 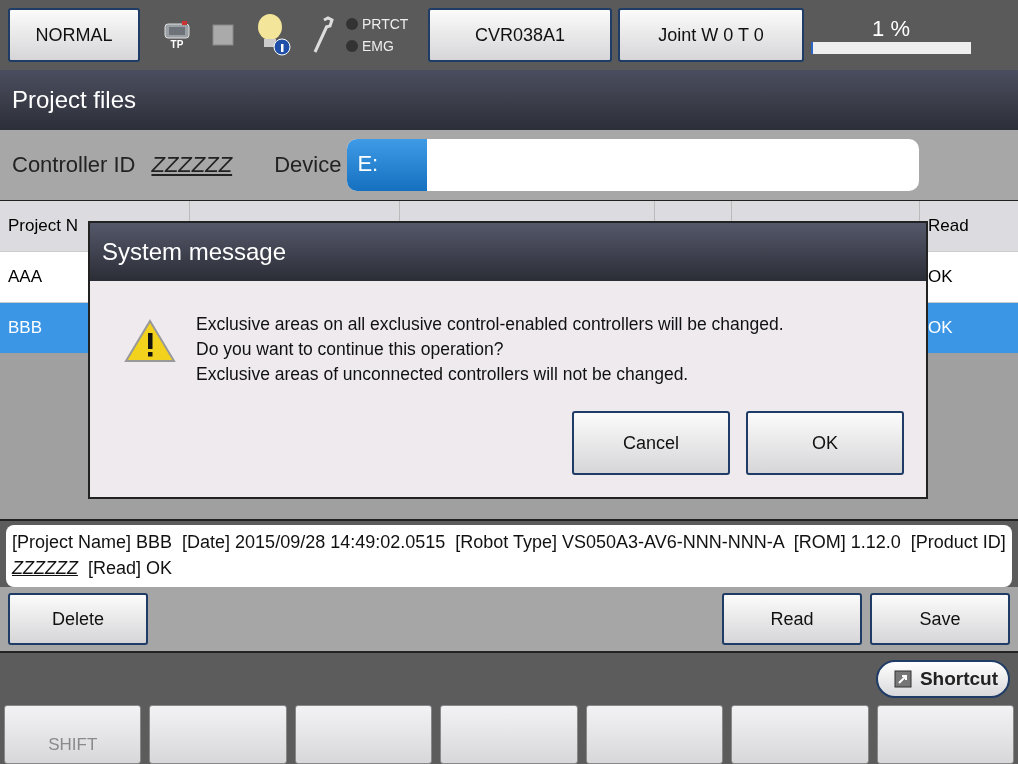 What do you see at coordinates (177, 29) in the screenshot?
I see `pendant-icon` at bounding box center [177, 29].